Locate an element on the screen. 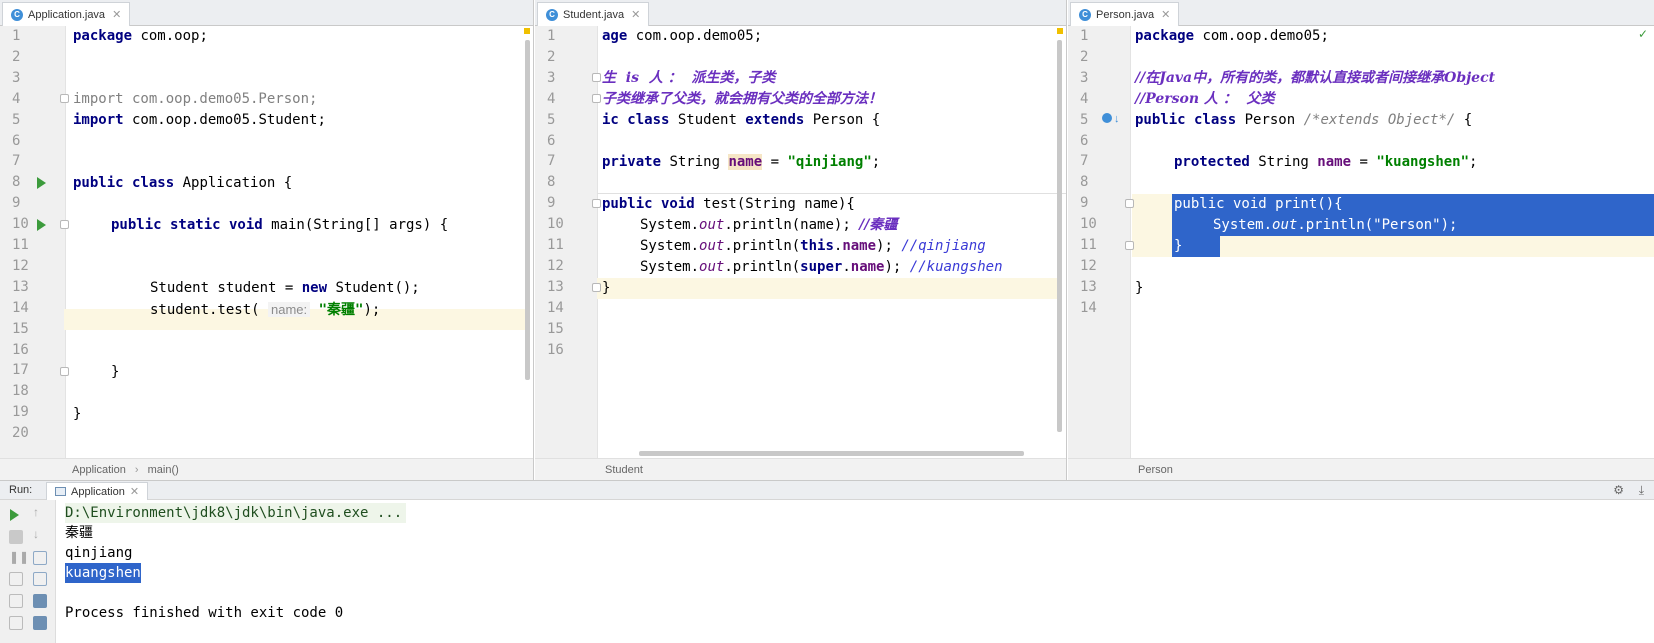 This screenshot has height=643, width=1654. line-number: 13 is located at coordinates (20, 286).